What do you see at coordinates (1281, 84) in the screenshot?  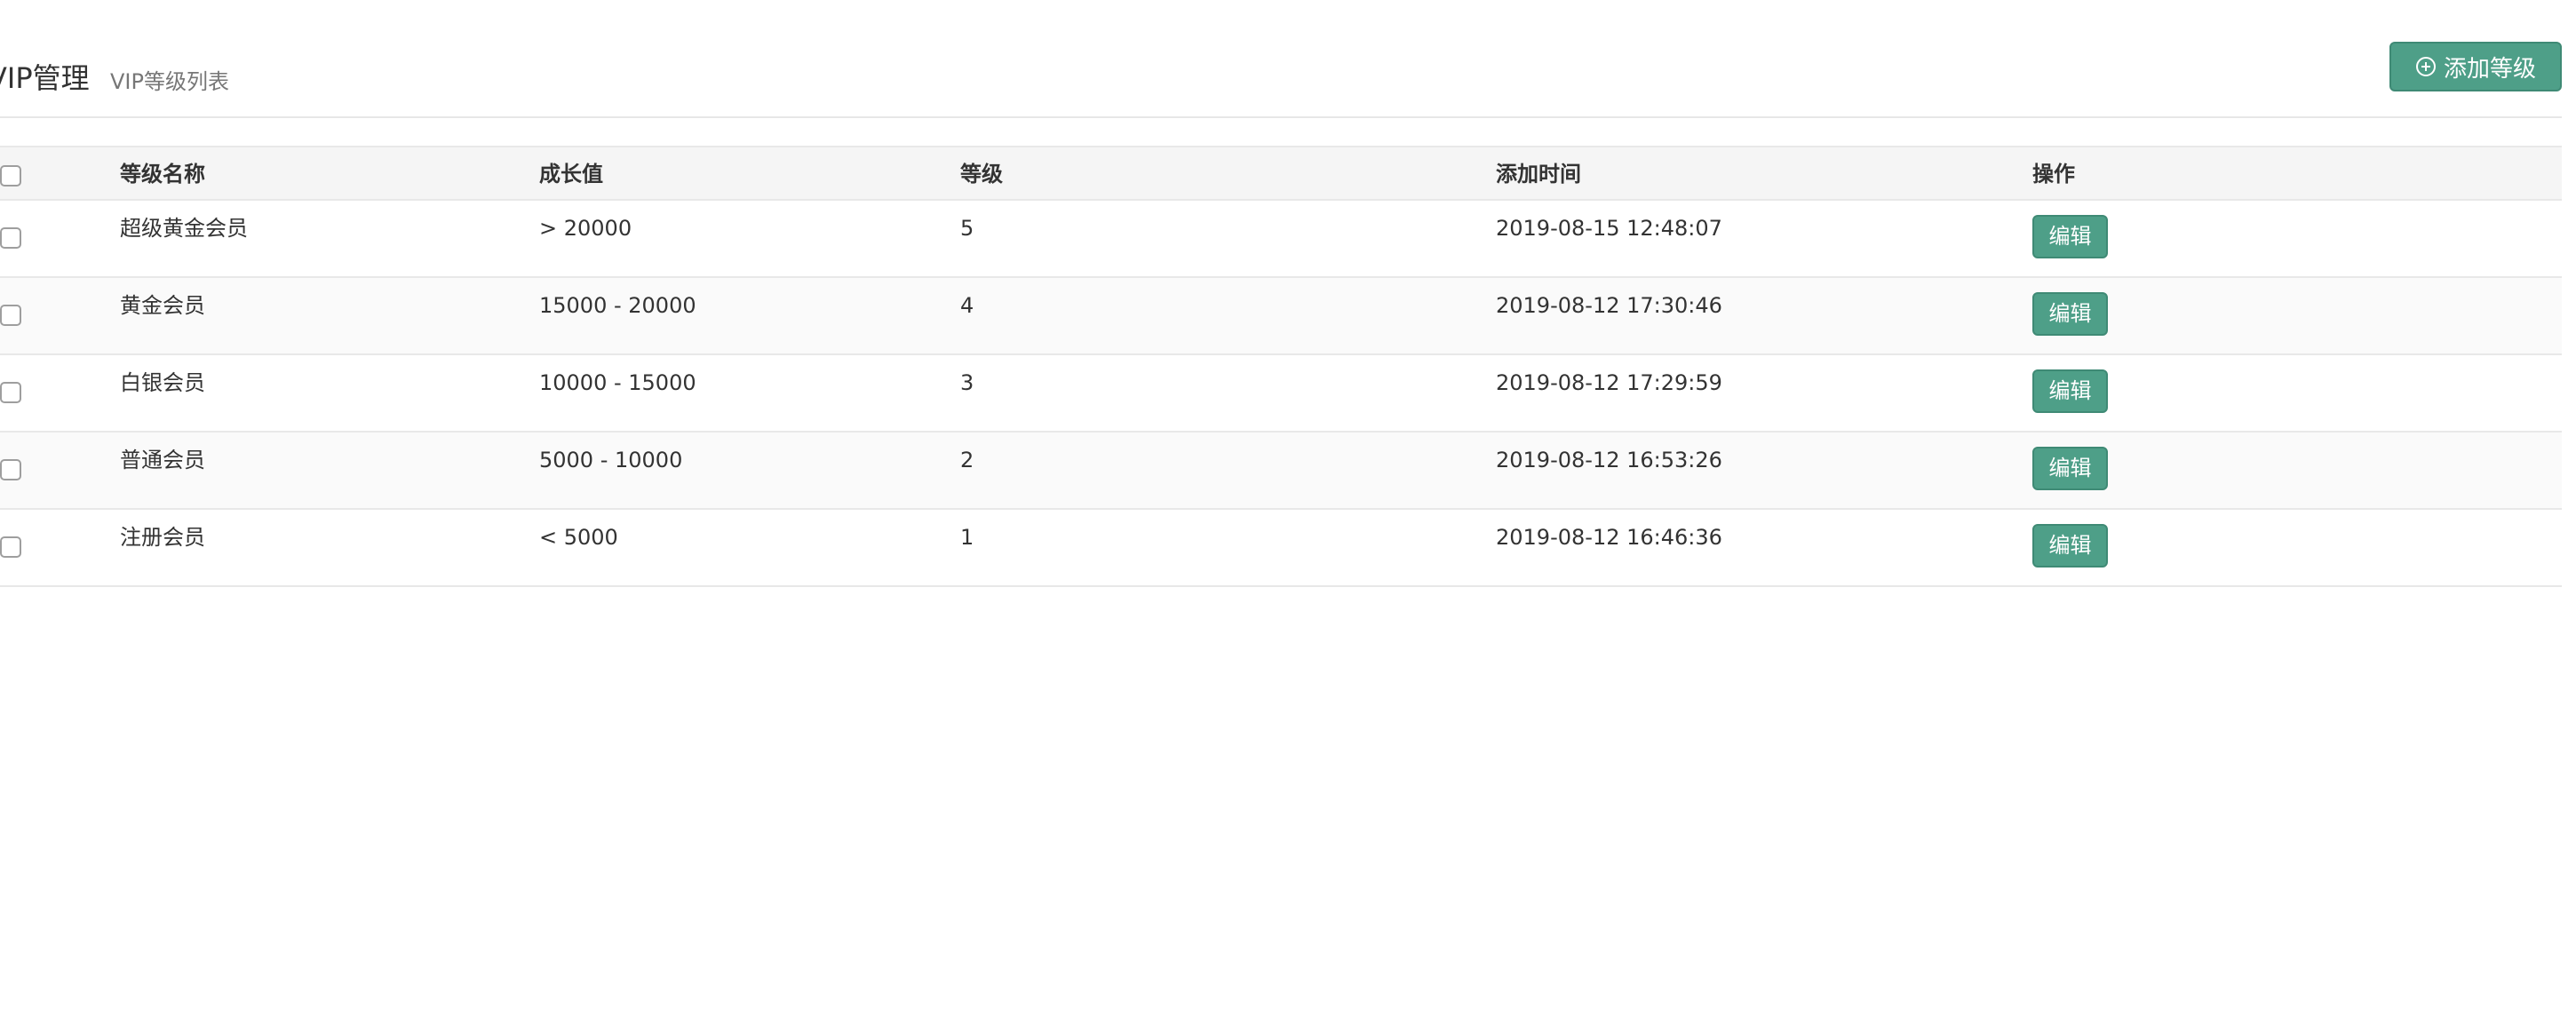 I see `page-header: VIP管理 VIP等级列表` at bounding box center [1281, 84].